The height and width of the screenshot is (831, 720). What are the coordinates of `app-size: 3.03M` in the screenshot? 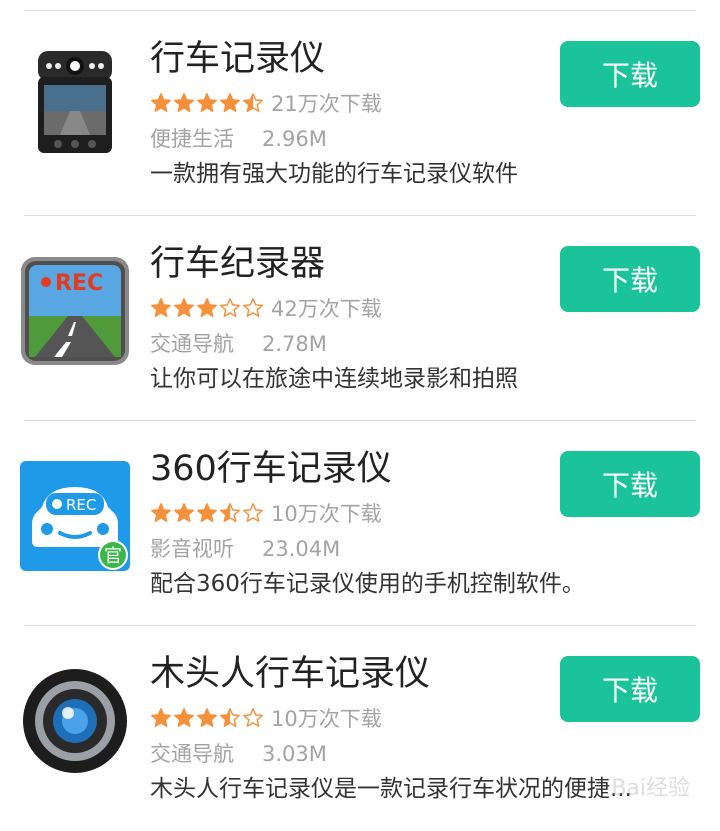 It's located at (294, 754).